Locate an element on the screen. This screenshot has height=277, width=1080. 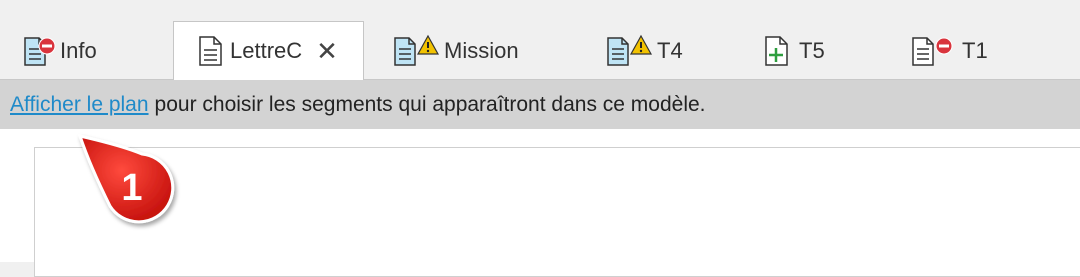
tab-lettrec: LettreC ✕ is located at coordinates (268, 50).